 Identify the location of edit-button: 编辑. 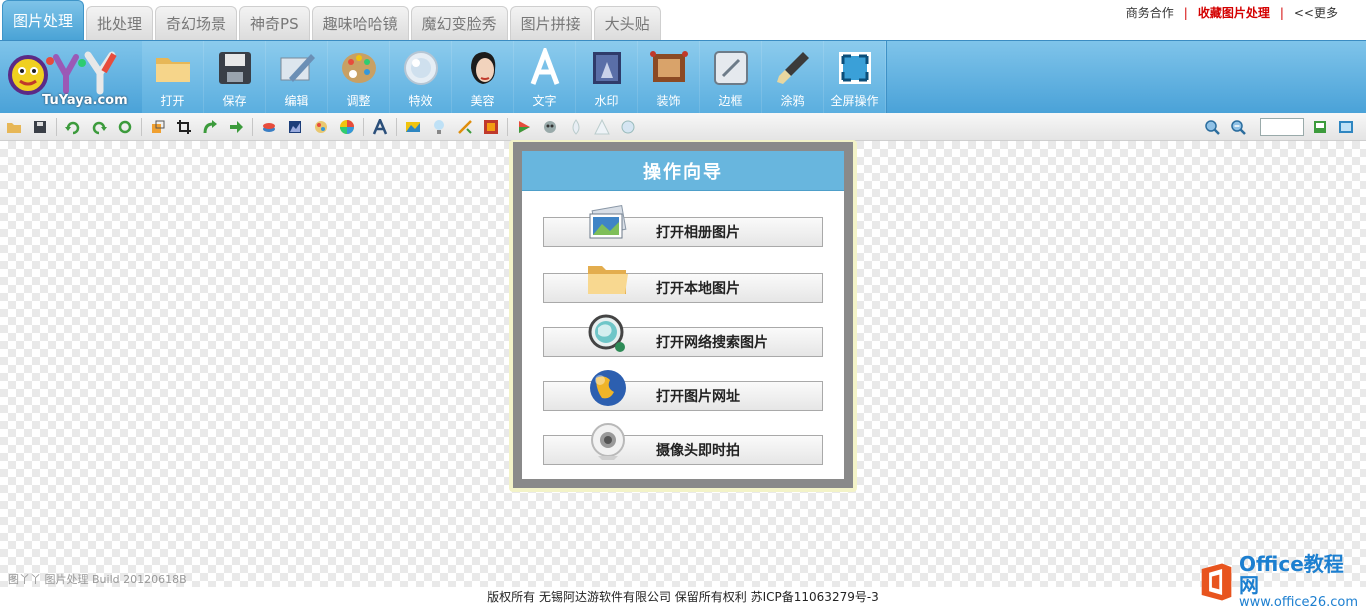
(297, 77).